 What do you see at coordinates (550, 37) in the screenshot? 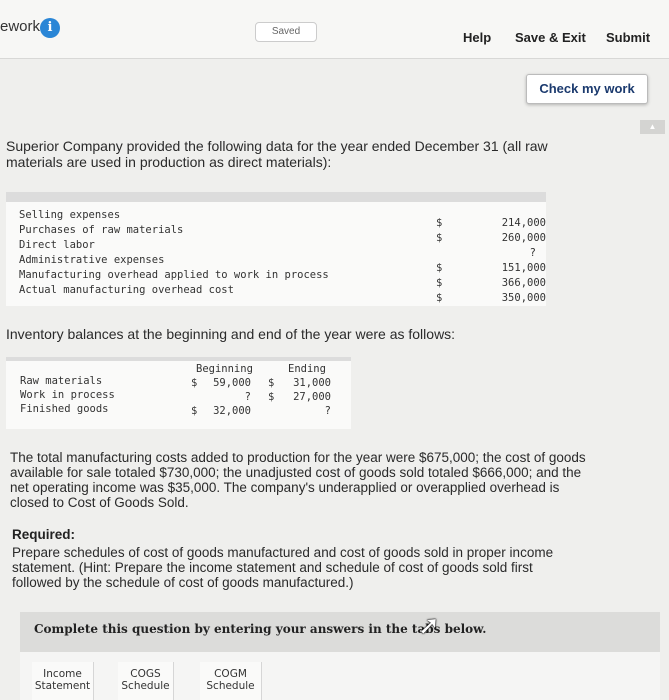
I see `save-exit-link: Save & Exit` at bounding box center [550, 37].